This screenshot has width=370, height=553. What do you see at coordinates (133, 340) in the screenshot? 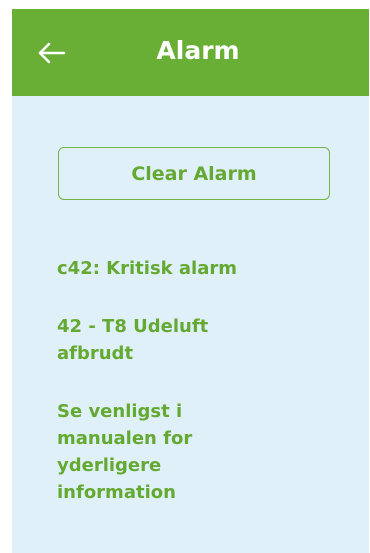
I see `alarm-description-text: 42 - T8 Udeluft afbrudt` at bounding box center [133, 340].